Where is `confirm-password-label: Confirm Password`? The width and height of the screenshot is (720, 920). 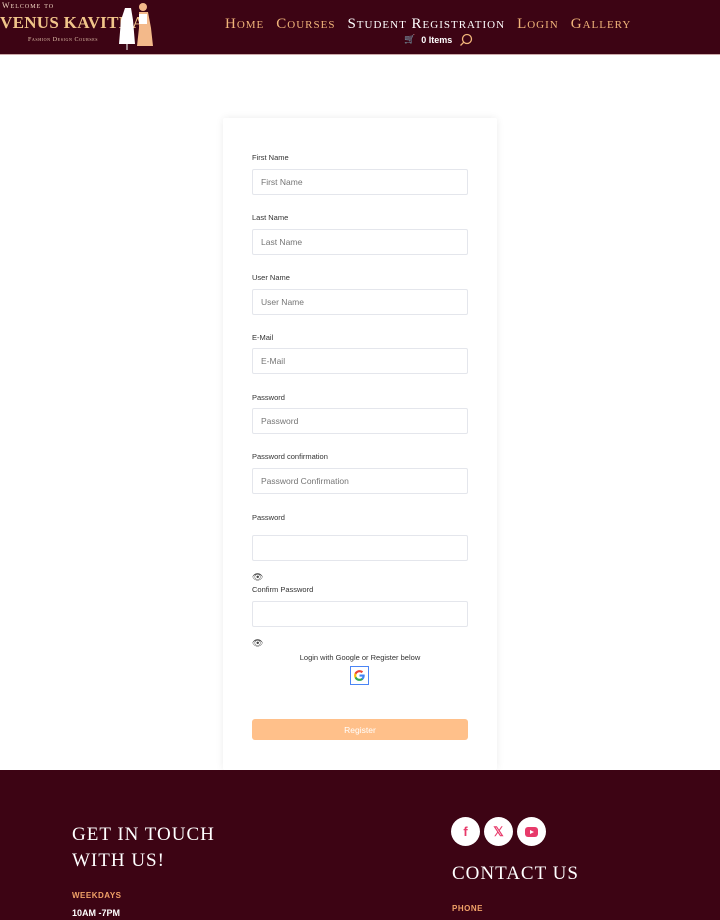 confirm-password-label: Confirm Password is located at coordinates (283, 589).